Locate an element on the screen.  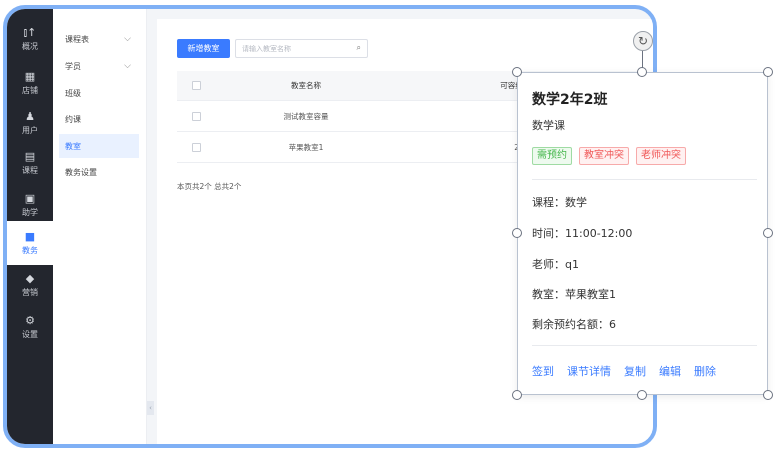
info-teacher: 老师：q1 is located at coordinates (555, 264).